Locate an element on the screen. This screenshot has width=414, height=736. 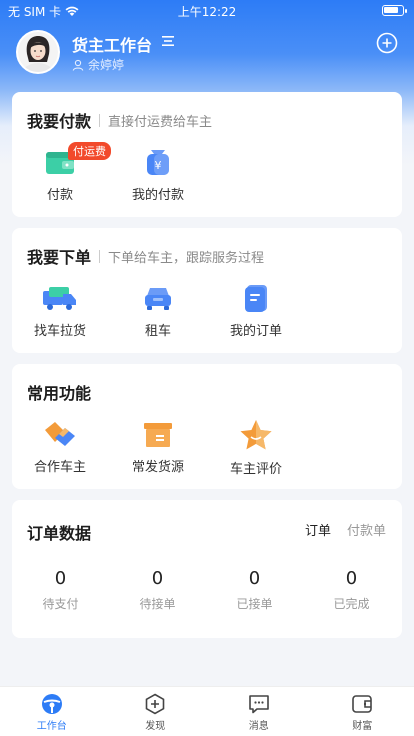
frequent-goods-label: 常发货源 is located at coordinates (157, 467).